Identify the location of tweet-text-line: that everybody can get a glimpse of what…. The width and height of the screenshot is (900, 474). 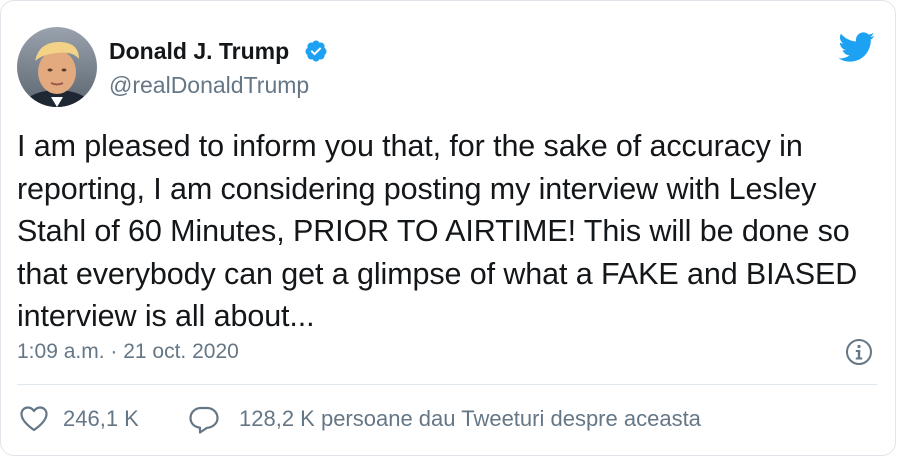
(437, 273).